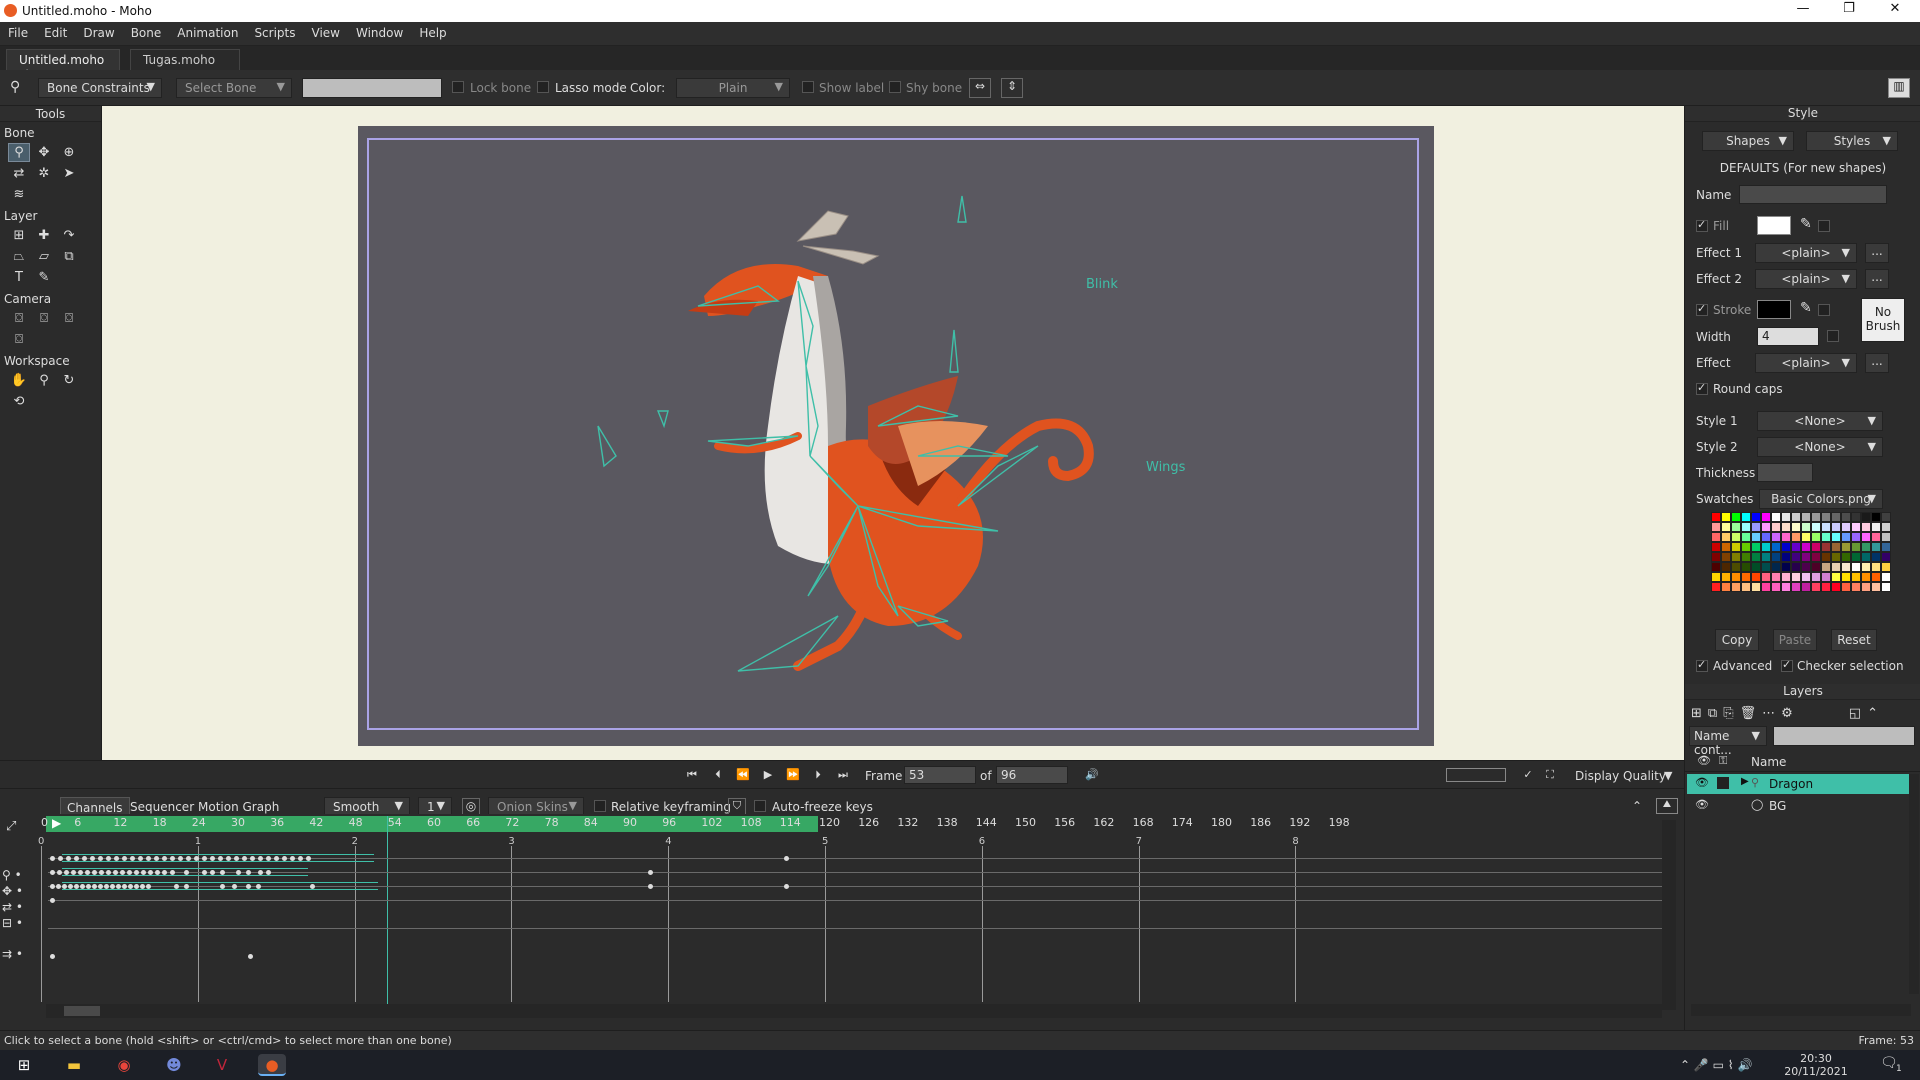  I want to click on swatches-dropdown: Basic Colors.png ▼, so click(1821, 499).